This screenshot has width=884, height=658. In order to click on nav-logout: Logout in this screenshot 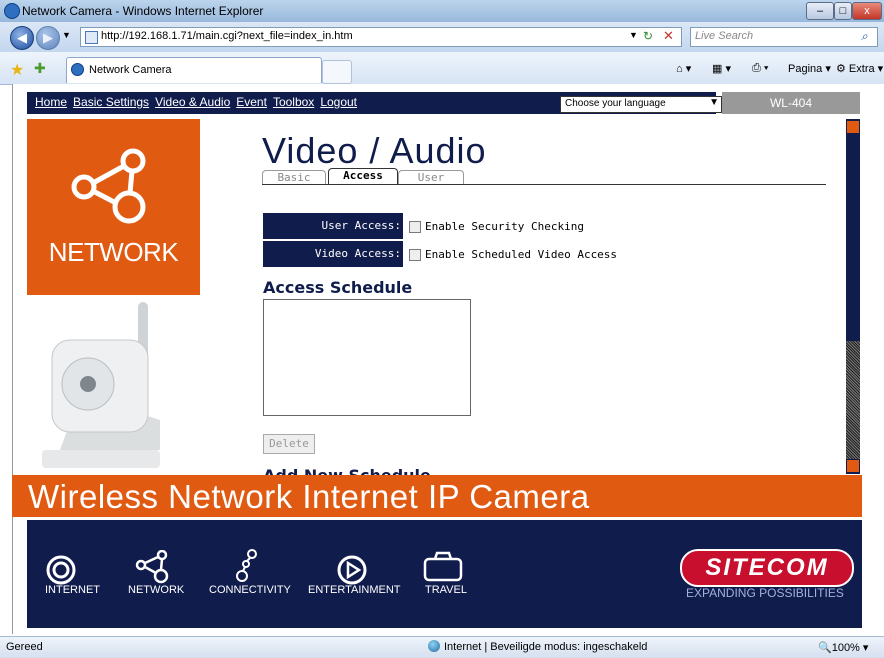, I will do `click(338, 102)`.